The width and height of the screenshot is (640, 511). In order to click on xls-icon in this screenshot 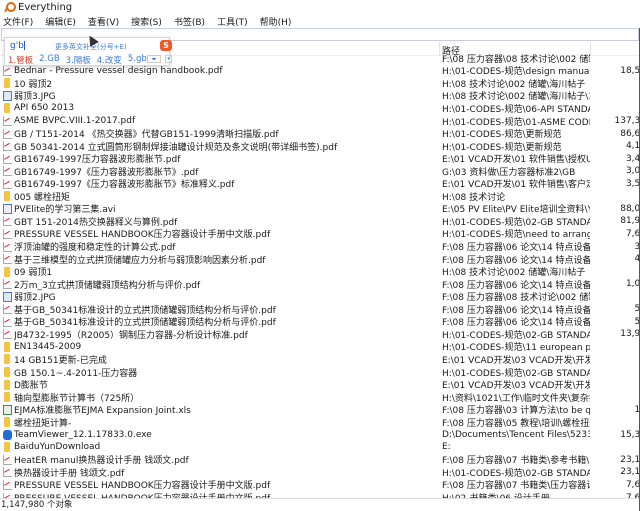, I will do `click(7, 409)`.